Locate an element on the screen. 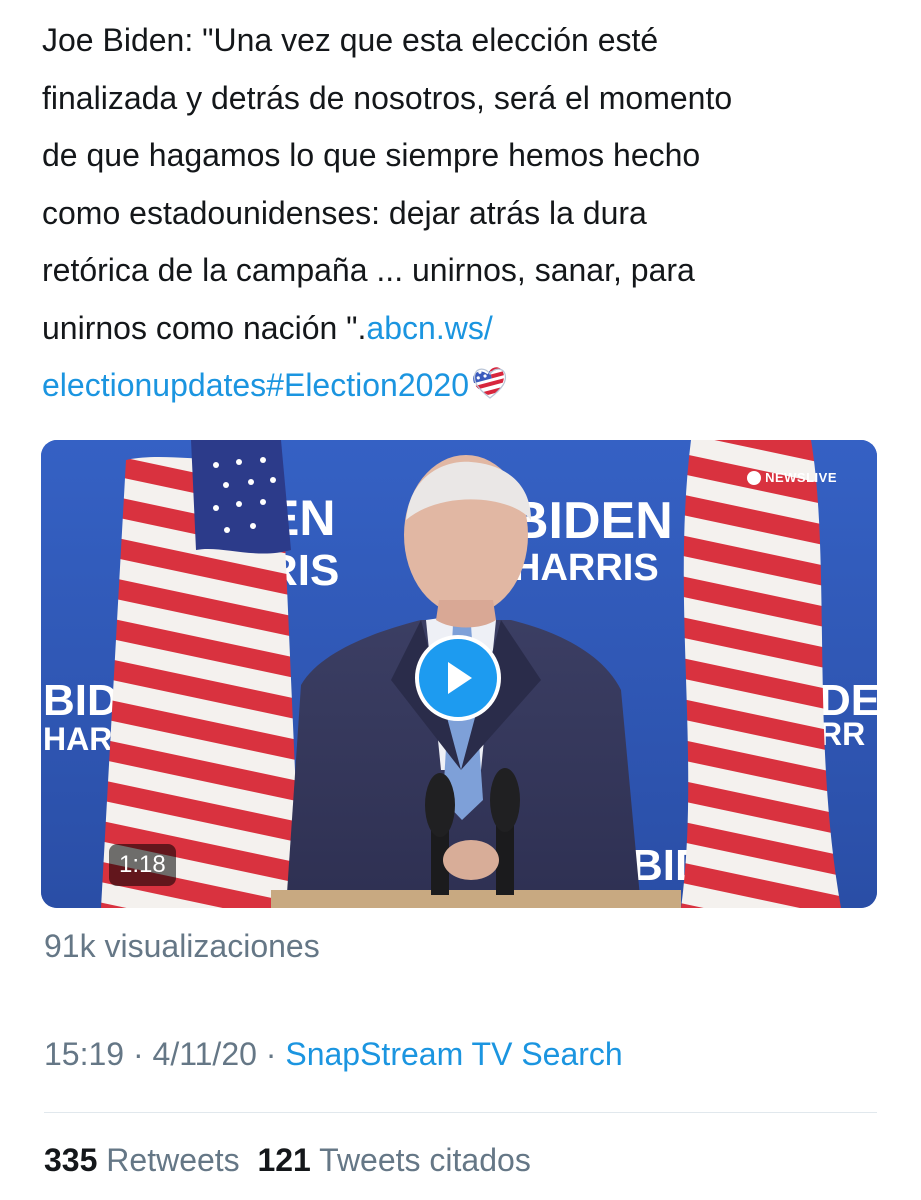  hashtag-link: #Election2020 is located at coordinates (367, 385).